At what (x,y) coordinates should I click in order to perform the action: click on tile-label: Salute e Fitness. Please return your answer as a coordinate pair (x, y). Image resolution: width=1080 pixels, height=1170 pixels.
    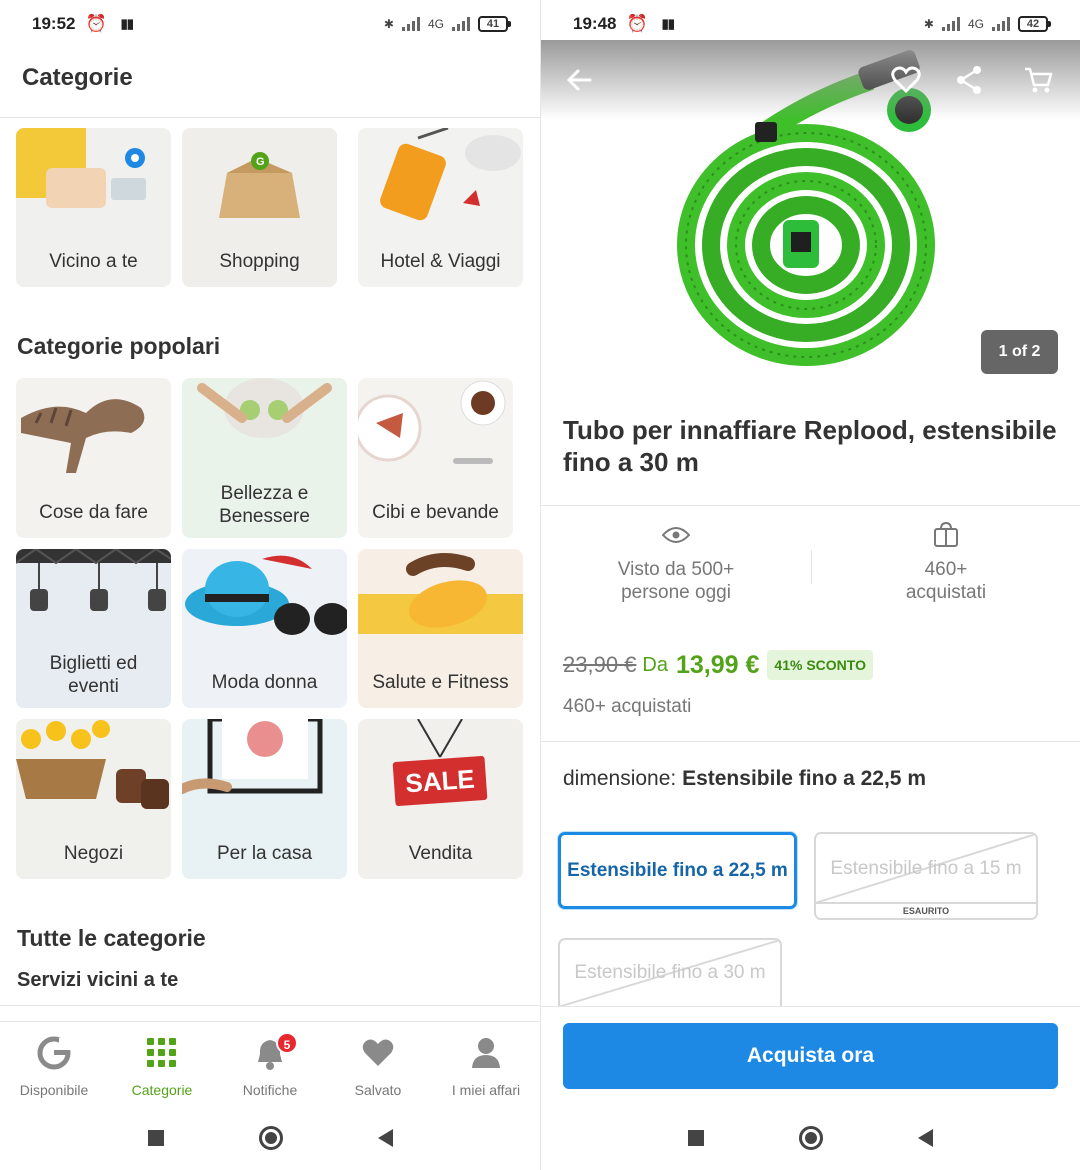
    Looking at the image, I should click on (440, 682).